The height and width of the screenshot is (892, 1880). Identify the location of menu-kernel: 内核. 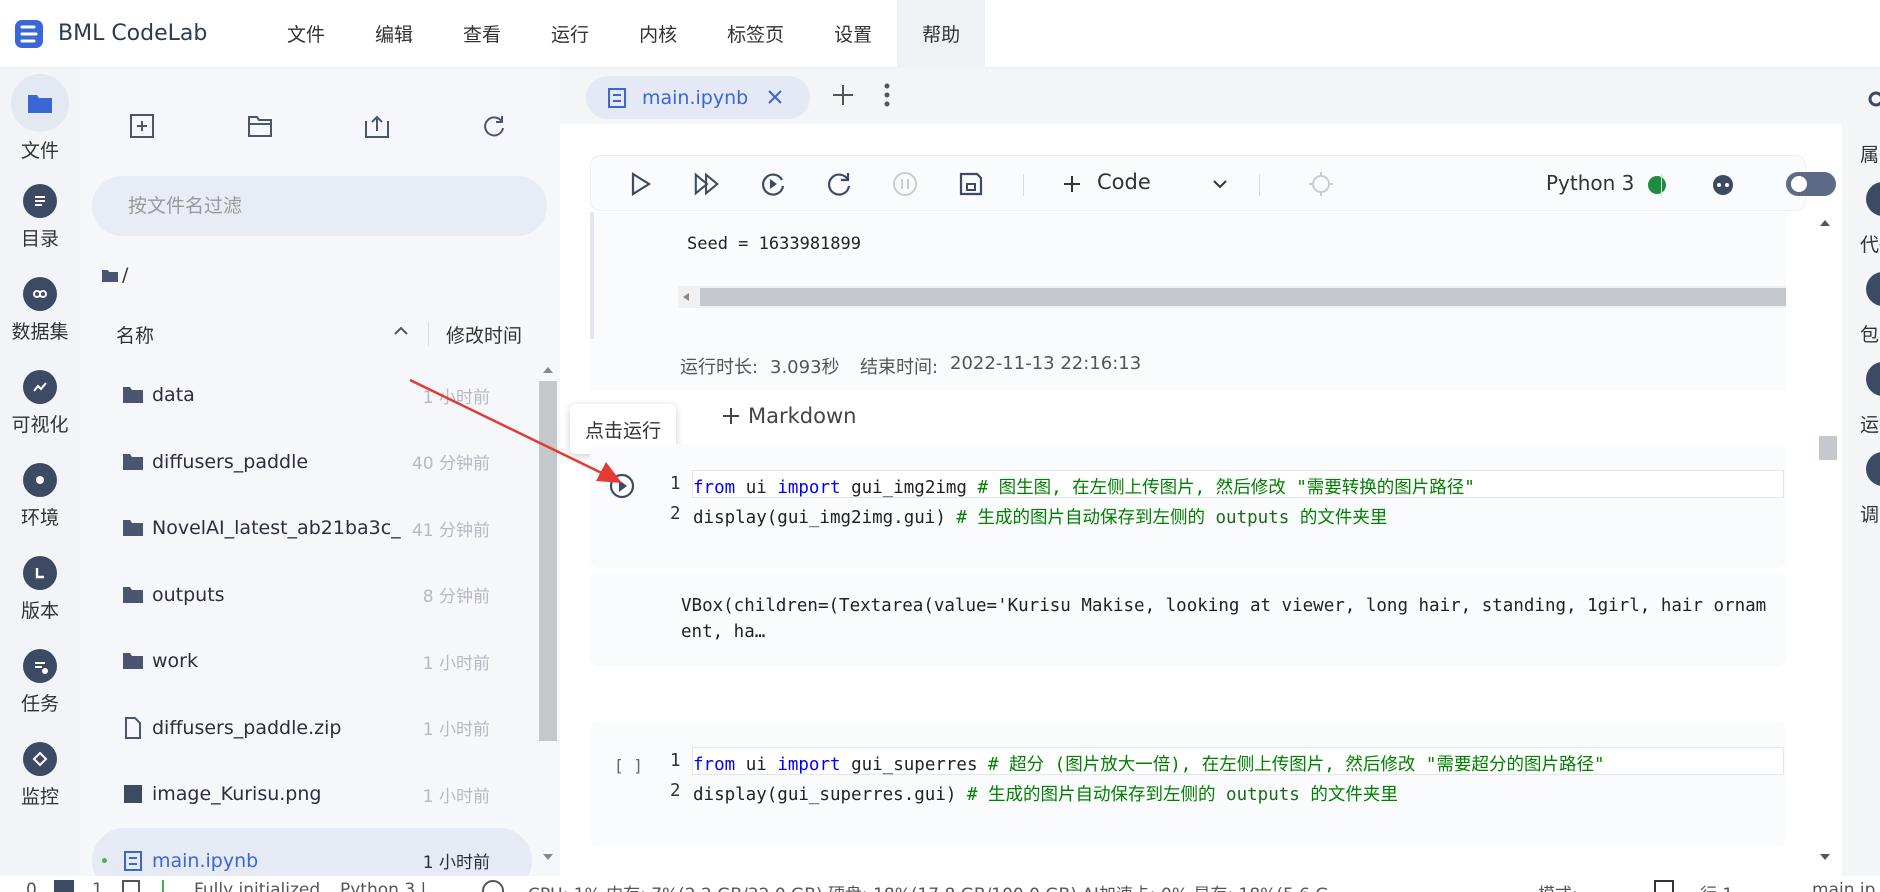
(658, 34).